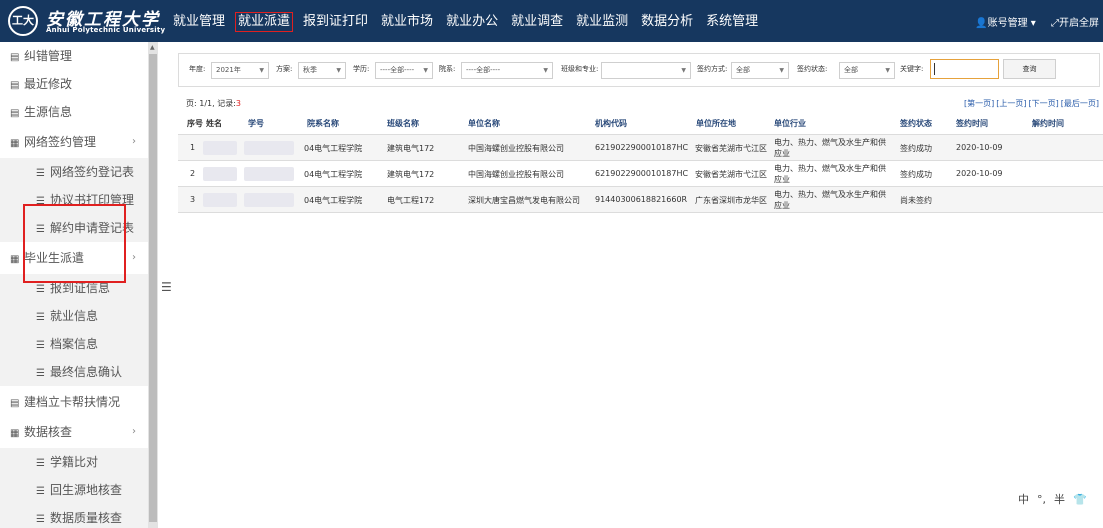 The height and width of the screenshot is (528, 1103). What do you see at coordinates (524, 200) in the screenshot?
I see `cell-company: 深圳大唐宝昌燃气发电有限公司` at bounding box center [524, 200].